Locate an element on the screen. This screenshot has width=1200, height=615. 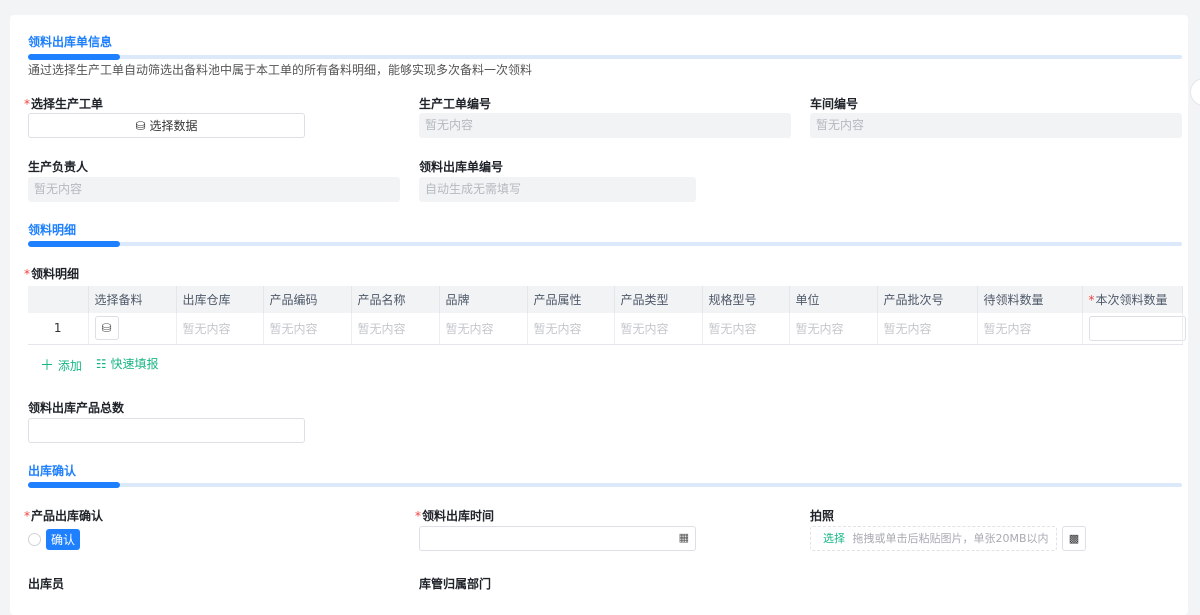
work-order-no-label: 生产工单编号 is located at coordinates (455, 104).